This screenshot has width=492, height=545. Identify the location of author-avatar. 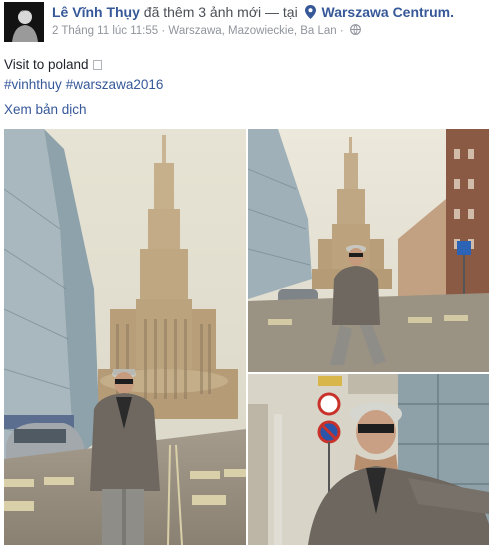
(24, 22).